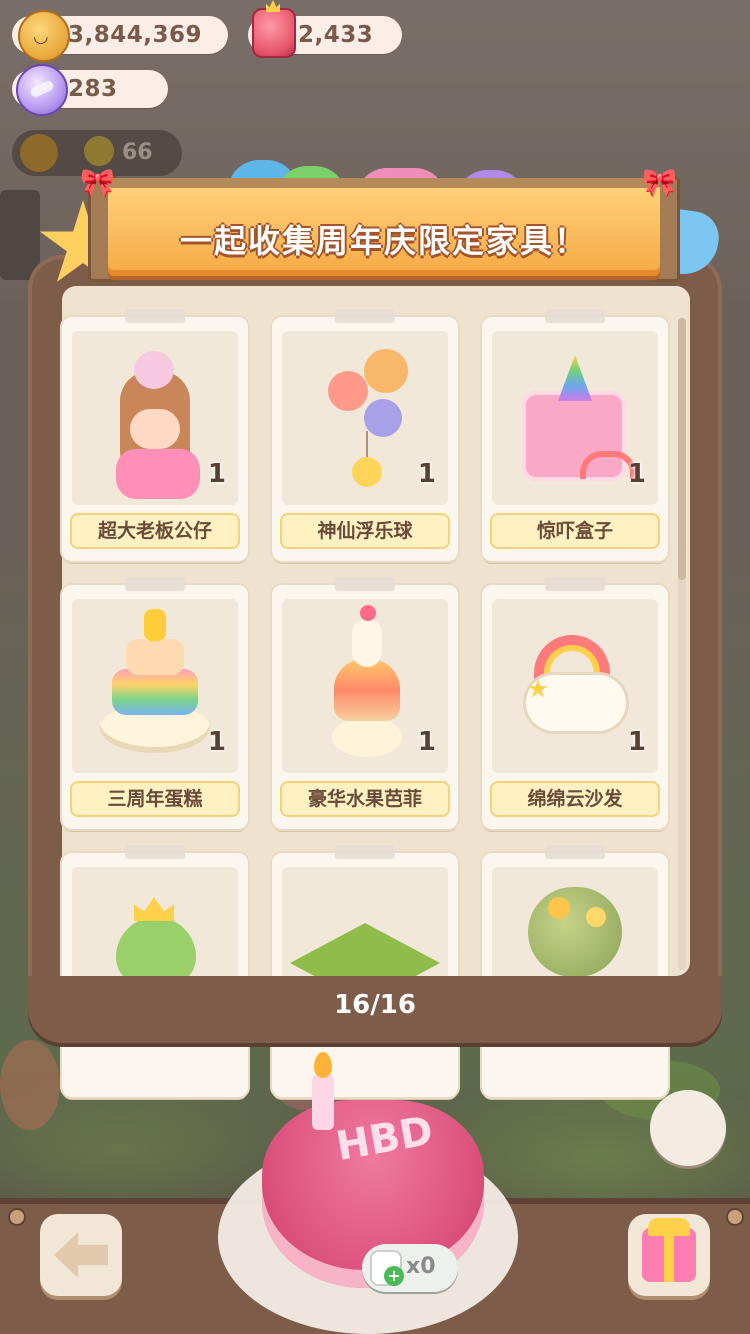  Describe the element at coordinates (42, 90) in the screenshot. I see `candy-icon` at that location.